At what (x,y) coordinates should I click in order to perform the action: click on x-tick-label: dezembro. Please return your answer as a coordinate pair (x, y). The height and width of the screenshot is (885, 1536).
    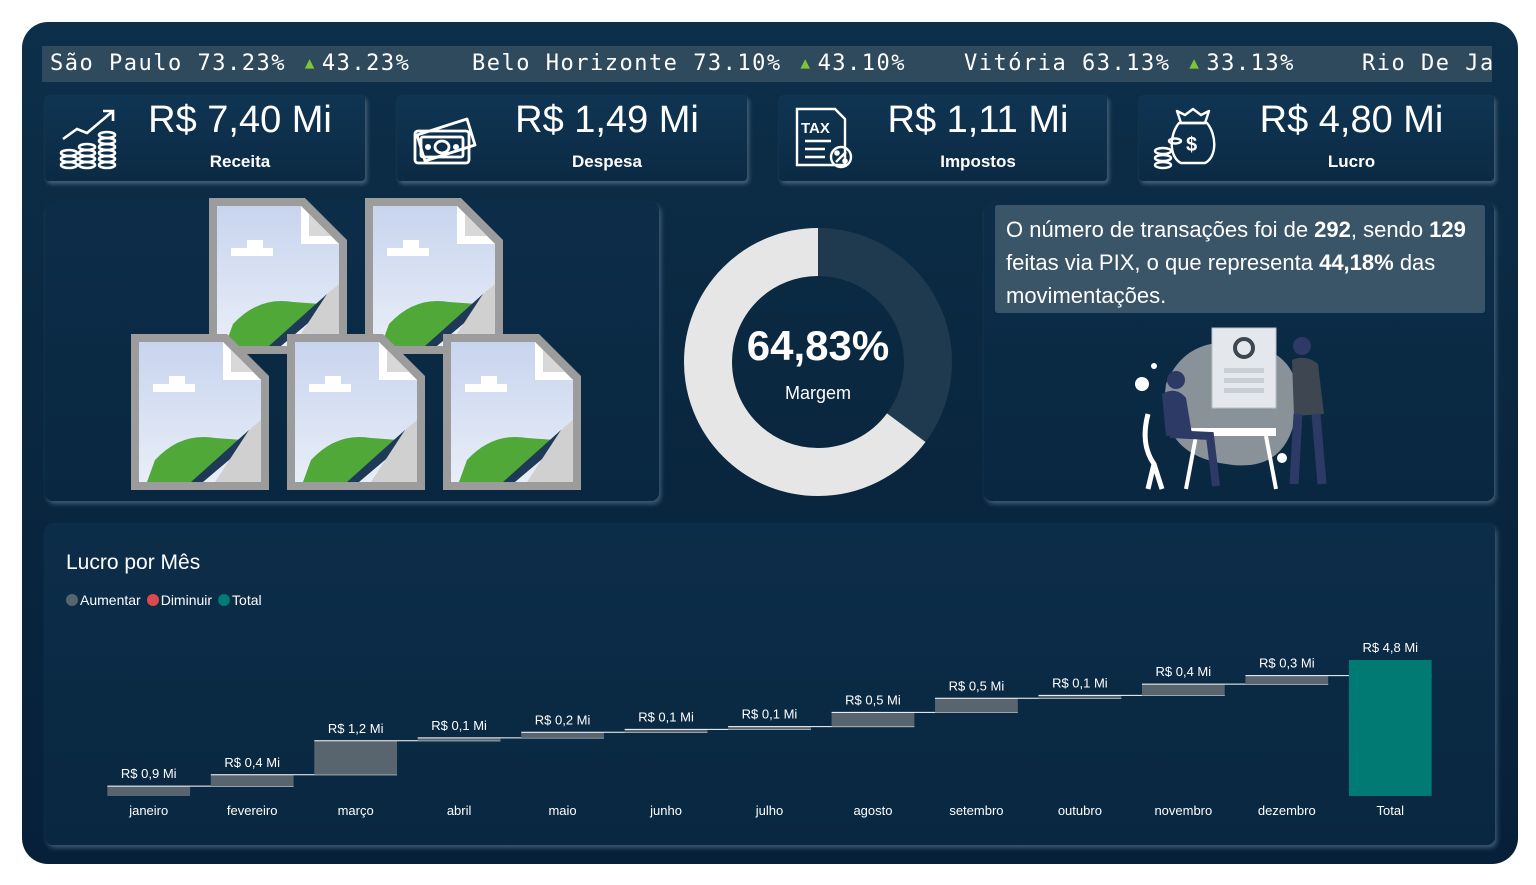
    Looking at the image, I should click on (1287, 810).